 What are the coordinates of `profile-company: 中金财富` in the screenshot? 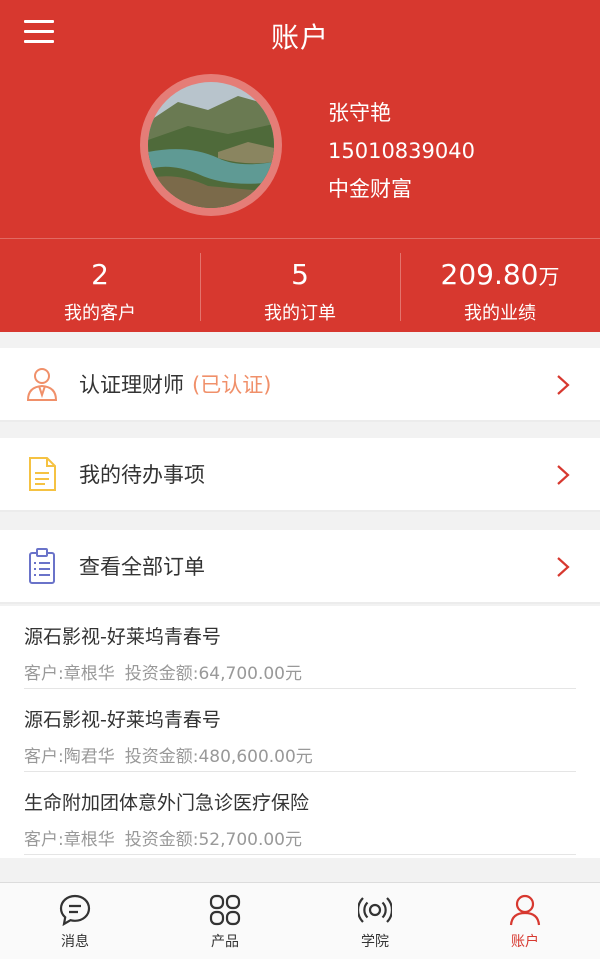 It's located at (370, 189).